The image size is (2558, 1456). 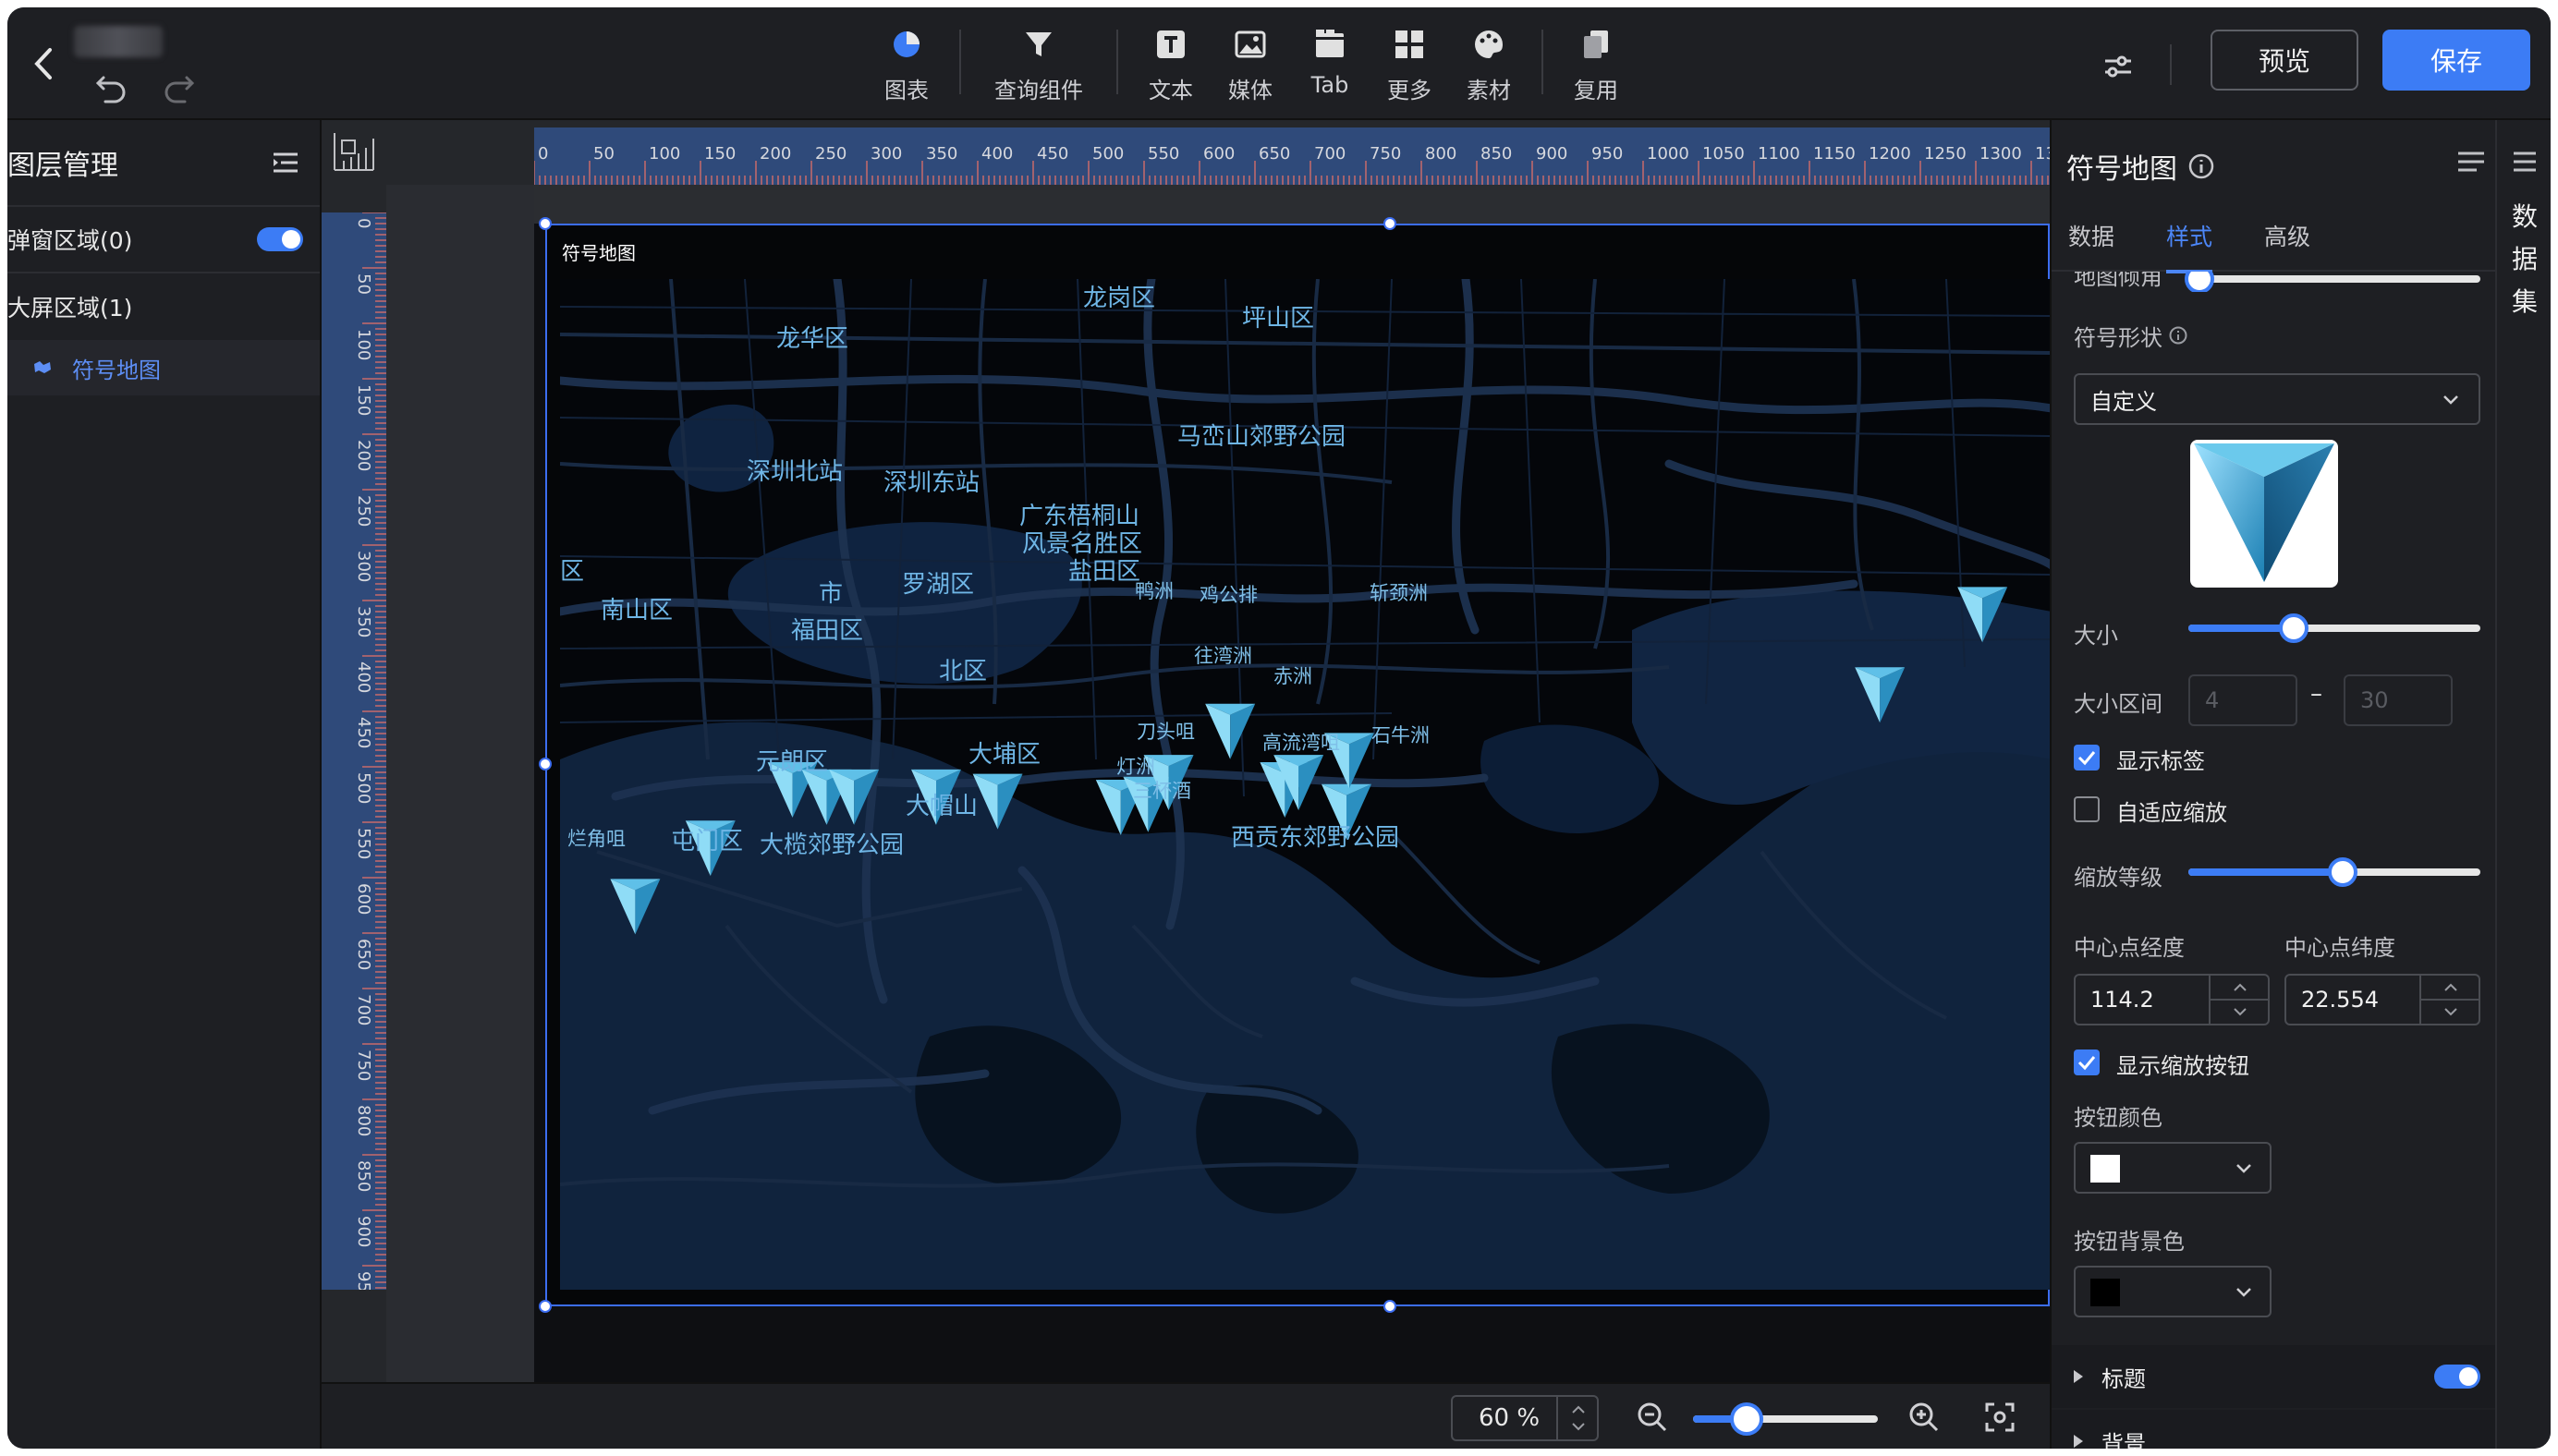 I want to click on tool-chart: 图表, so click(x=906, y=64).